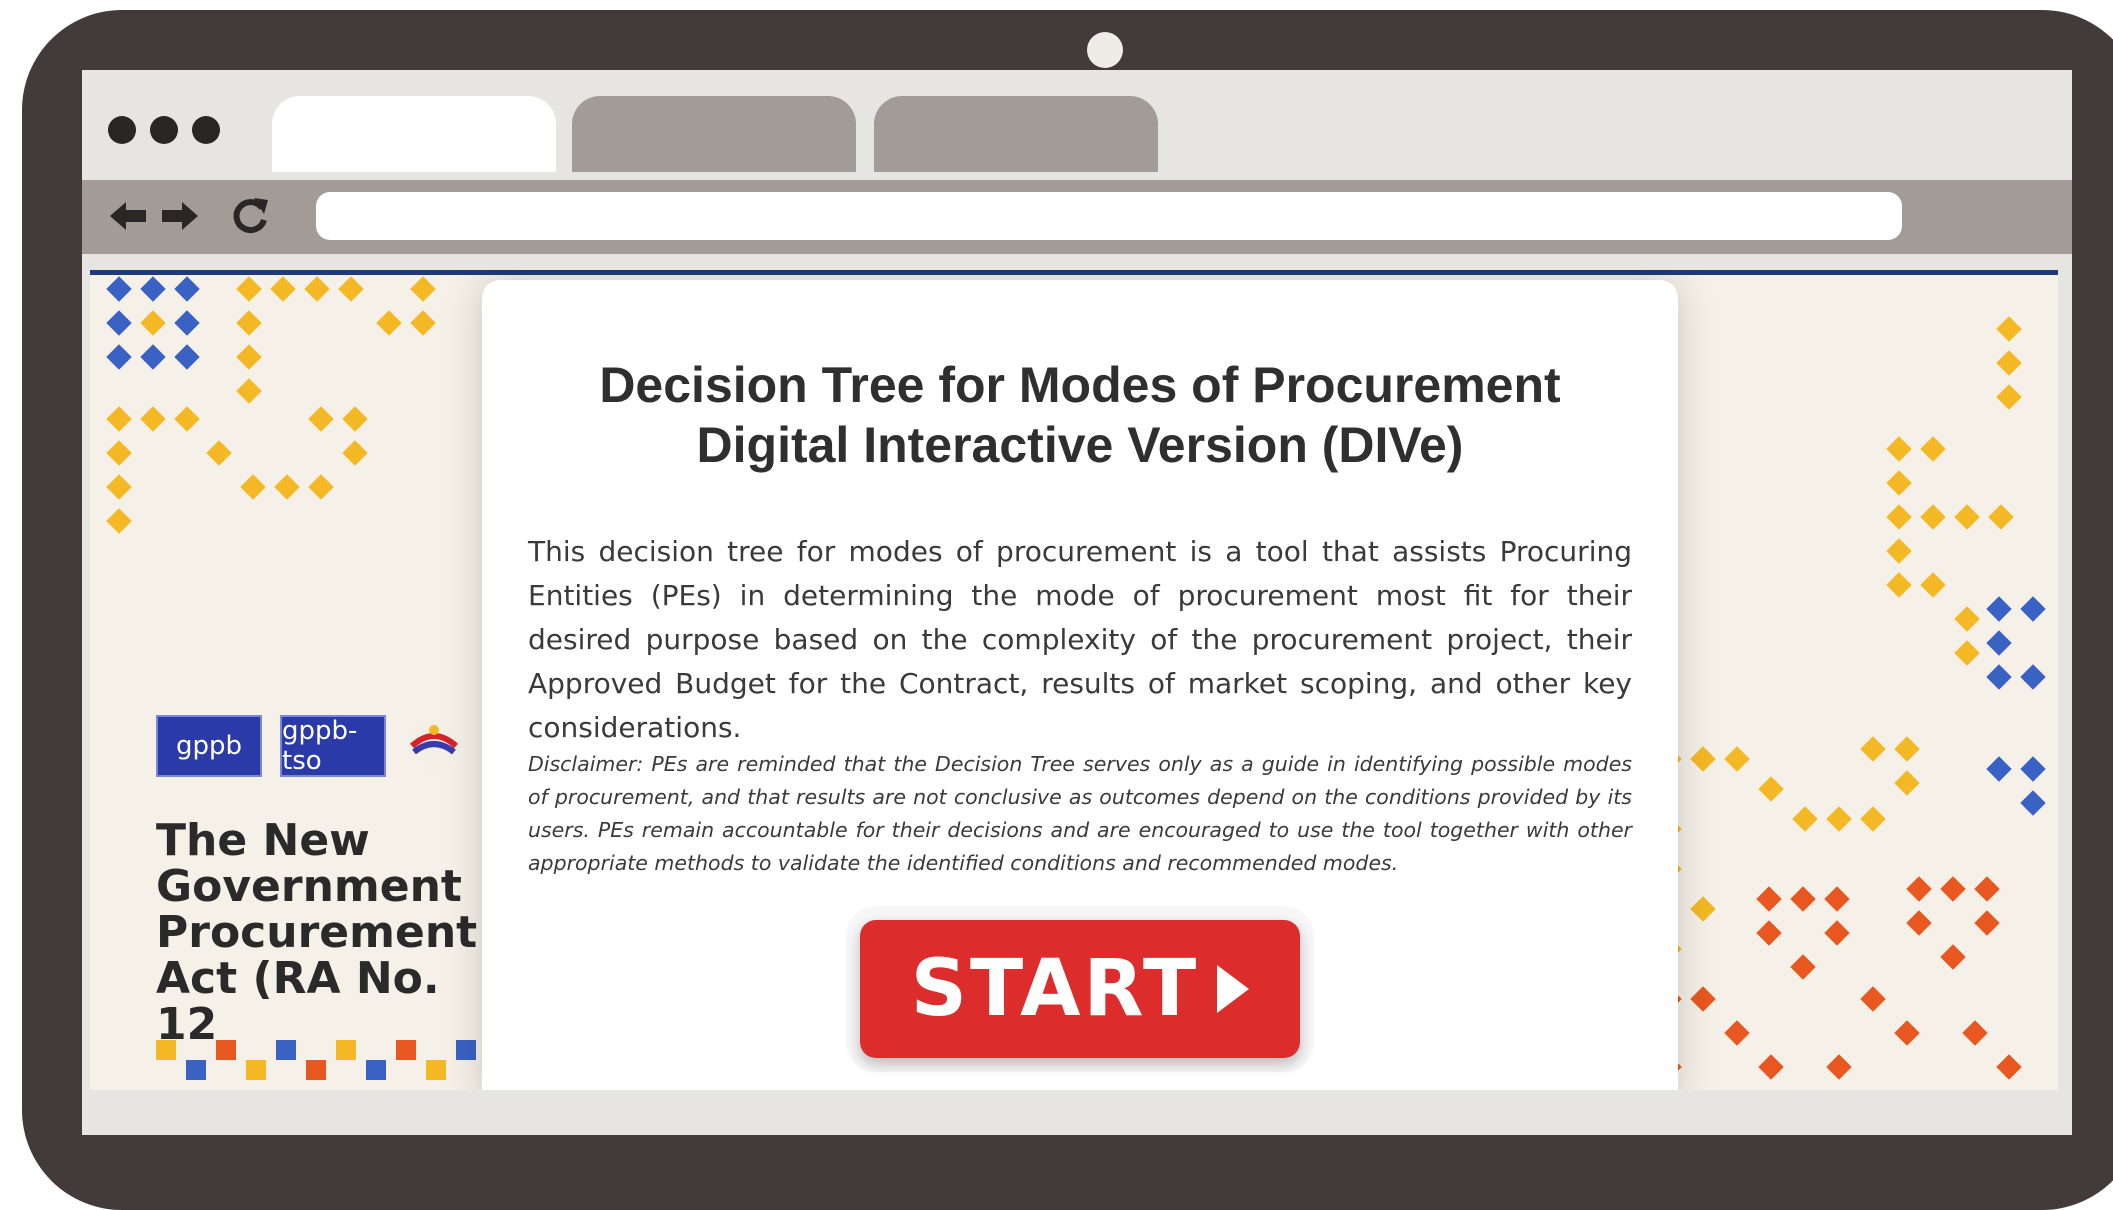  I want to click on gppb-logo: gppb, so click(209, 746).